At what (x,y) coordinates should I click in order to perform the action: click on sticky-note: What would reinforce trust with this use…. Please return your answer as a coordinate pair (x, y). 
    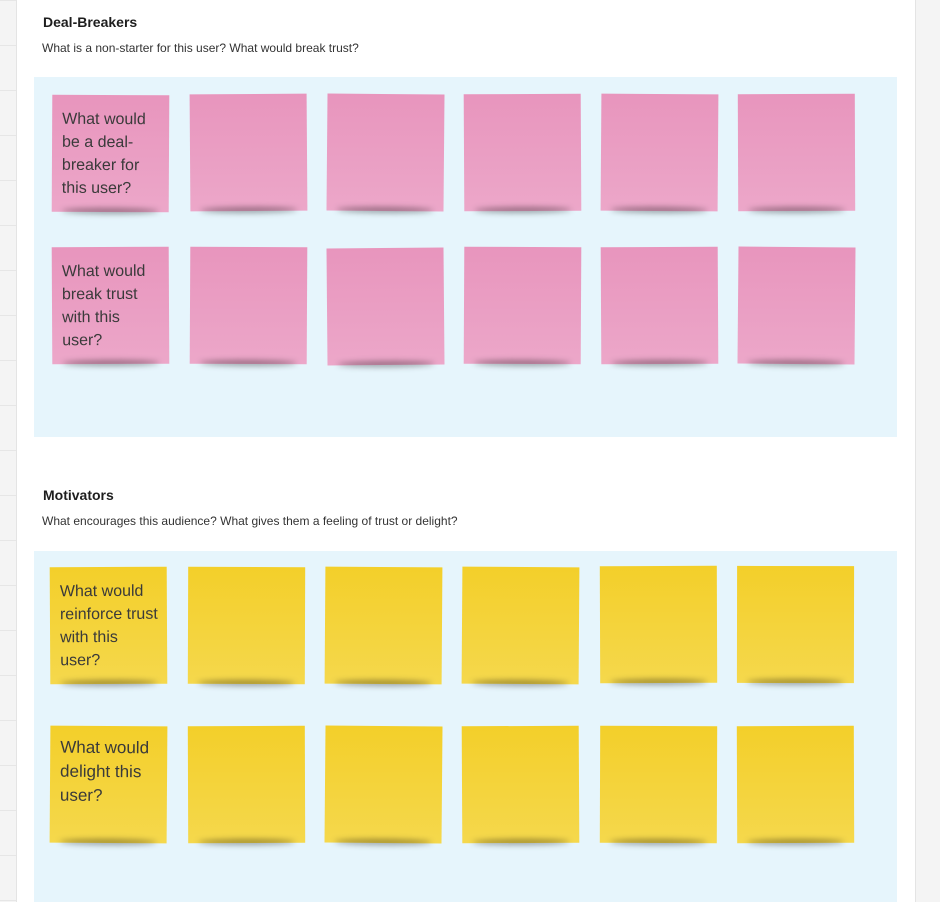
    Looking at the image, I should click on (108, 625).